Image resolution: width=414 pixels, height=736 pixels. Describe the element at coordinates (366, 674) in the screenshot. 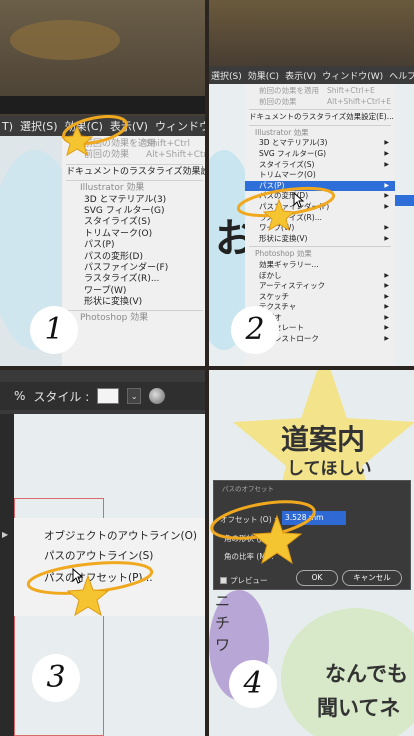

I see `bubble-line-1: なんでも` at that location.